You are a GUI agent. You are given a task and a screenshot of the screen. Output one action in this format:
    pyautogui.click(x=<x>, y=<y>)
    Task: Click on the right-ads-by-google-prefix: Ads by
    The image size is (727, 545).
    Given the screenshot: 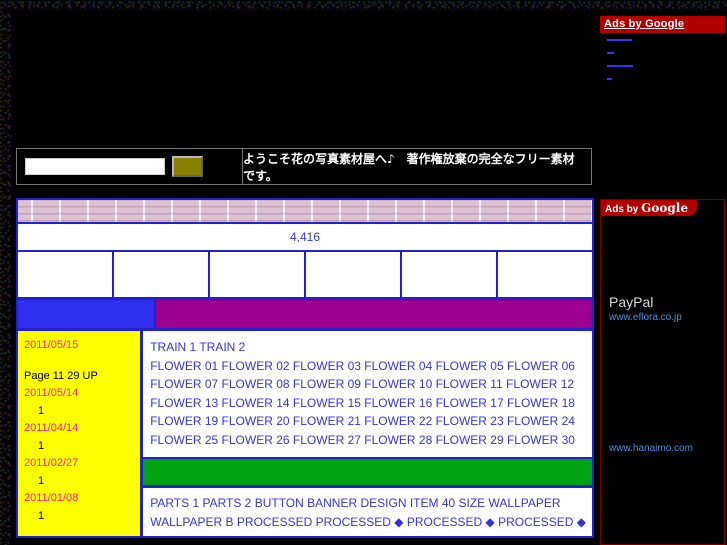 What is the action you would take?
    pyautogui.click(x=623, y=209)
    